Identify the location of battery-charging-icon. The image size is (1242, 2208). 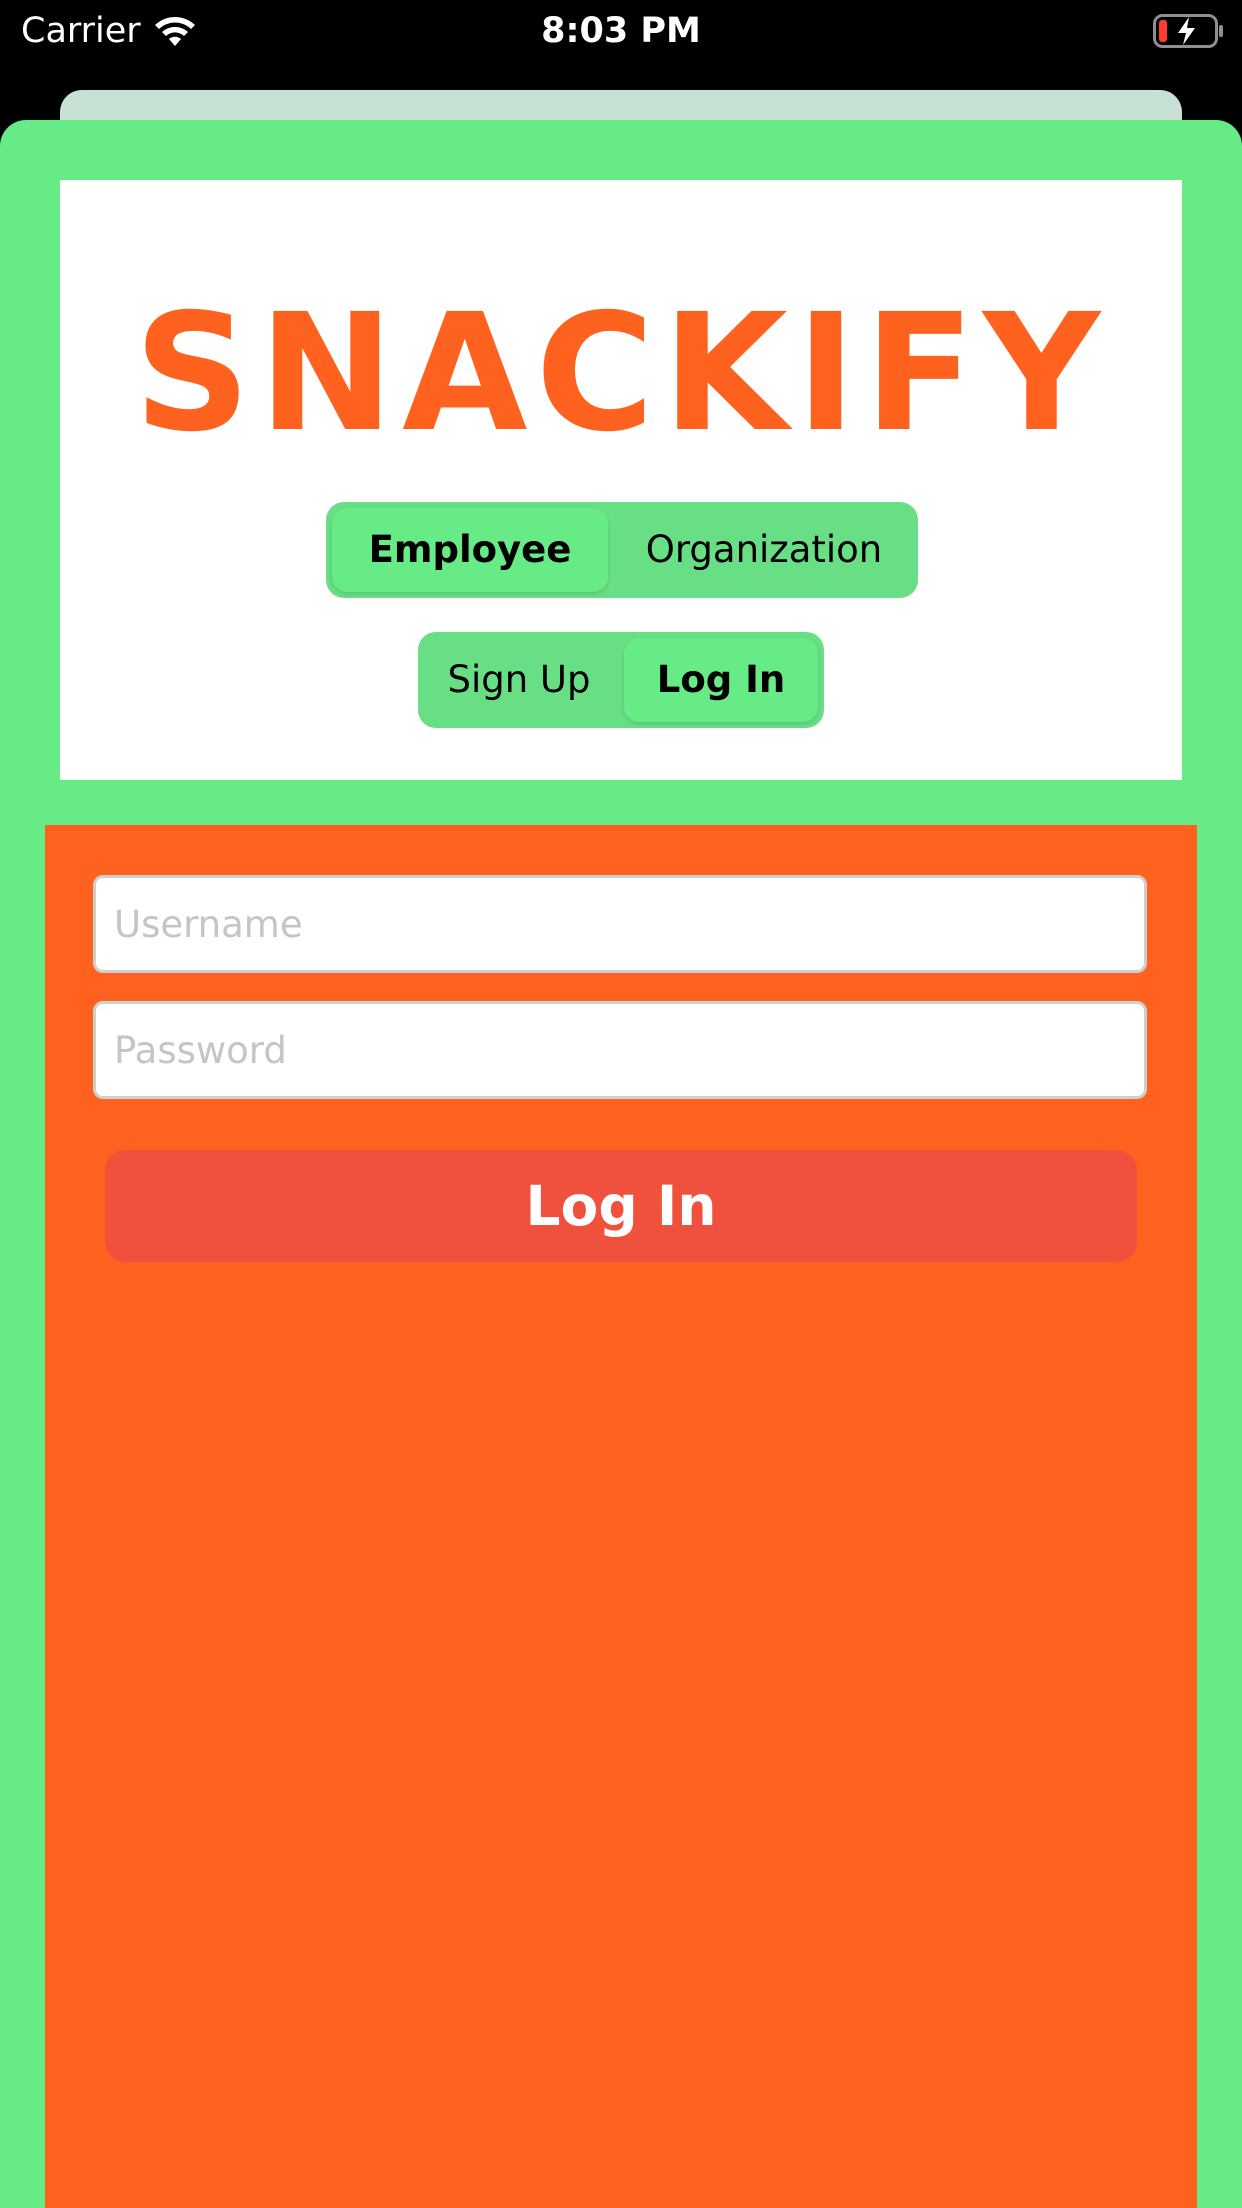
(1188, 31).